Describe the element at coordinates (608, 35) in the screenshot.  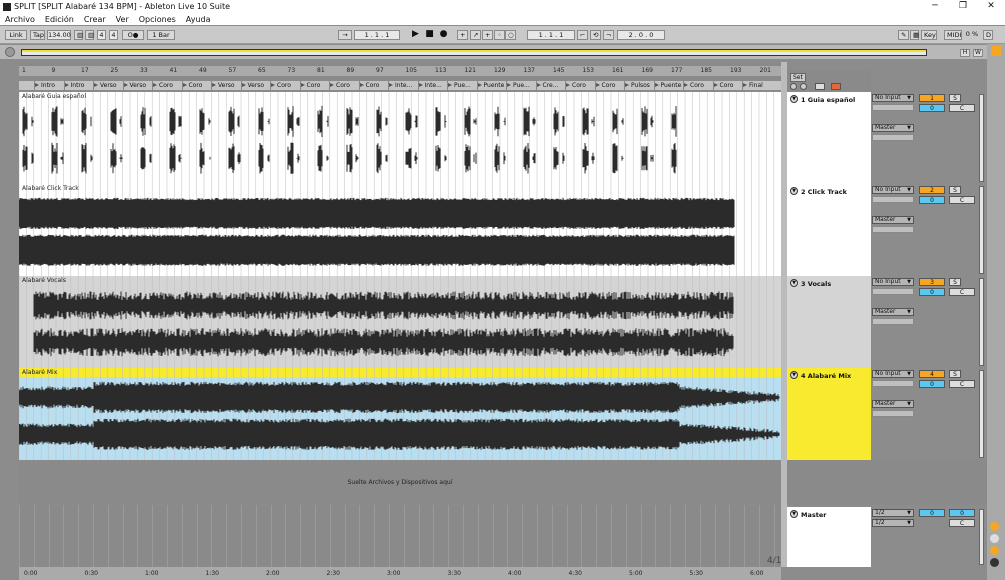
I see `punch-out-icon: ¬` at that location.